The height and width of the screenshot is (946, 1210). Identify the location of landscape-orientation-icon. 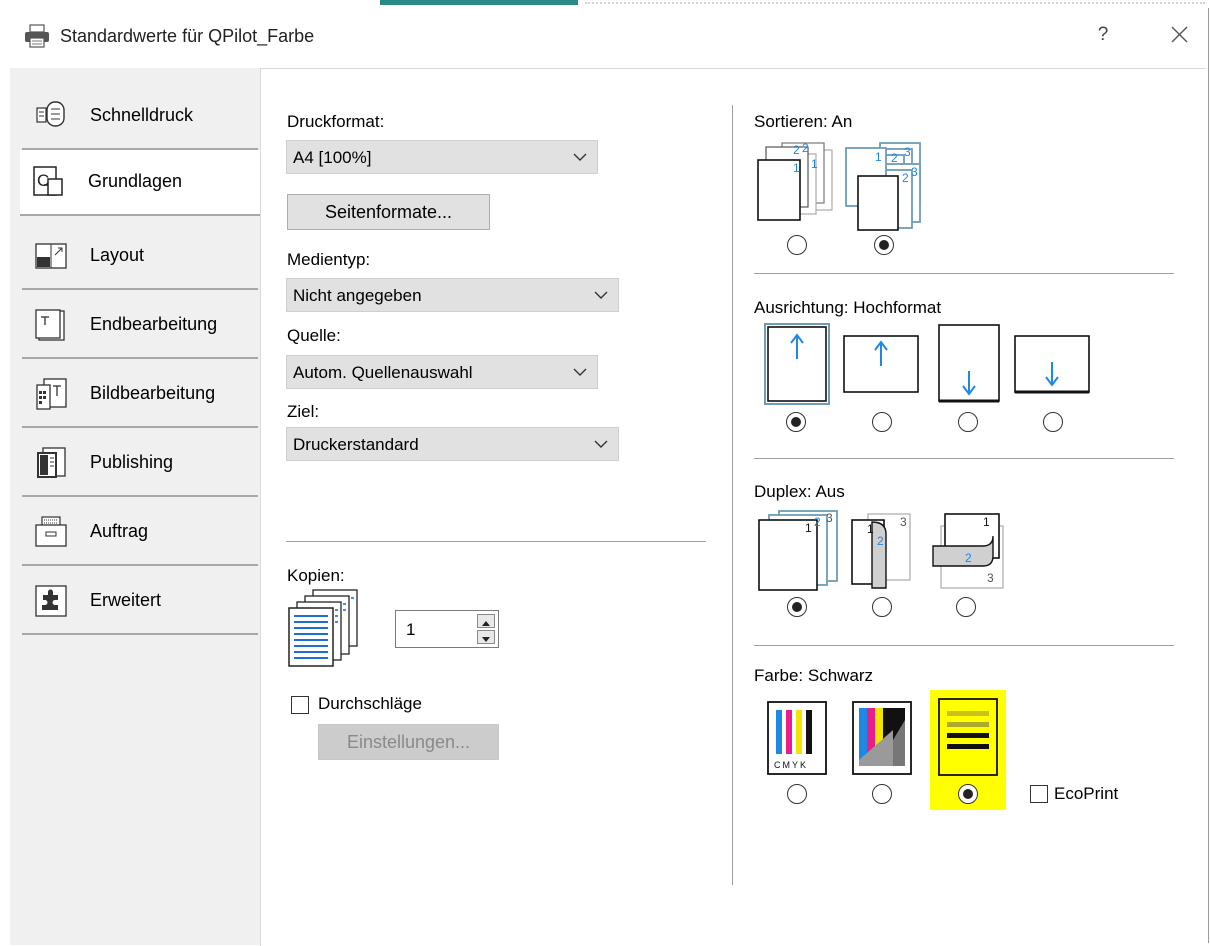
(881, 364).